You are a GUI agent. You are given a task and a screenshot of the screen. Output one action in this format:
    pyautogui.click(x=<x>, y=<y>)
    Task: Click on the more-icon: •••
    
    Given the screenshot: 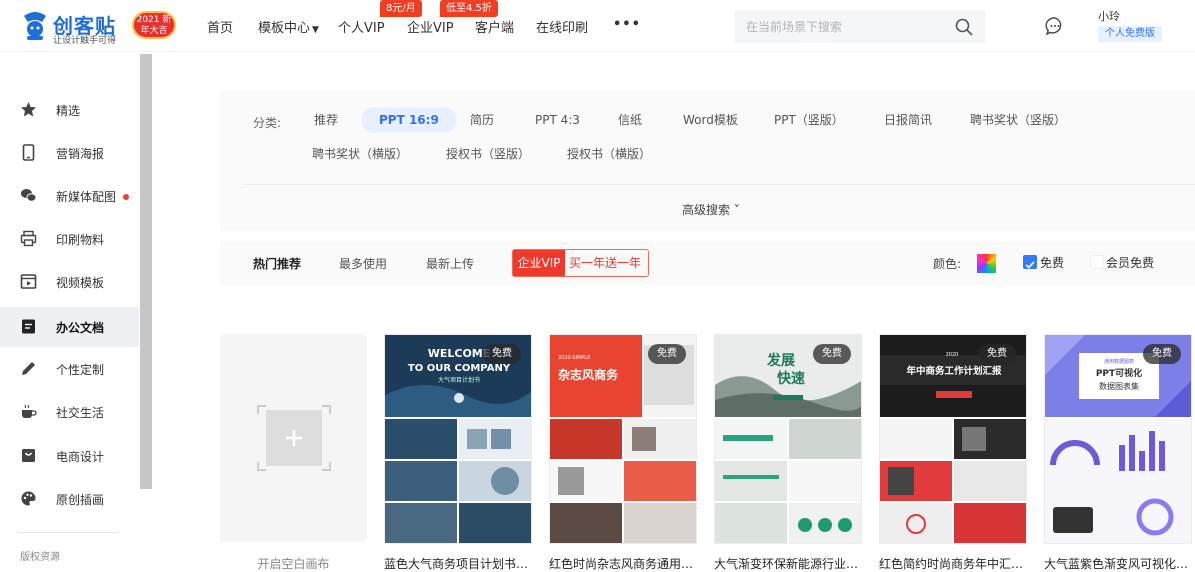 What is the action you would take?
    pyautogui.click(x=627, y=24)
    